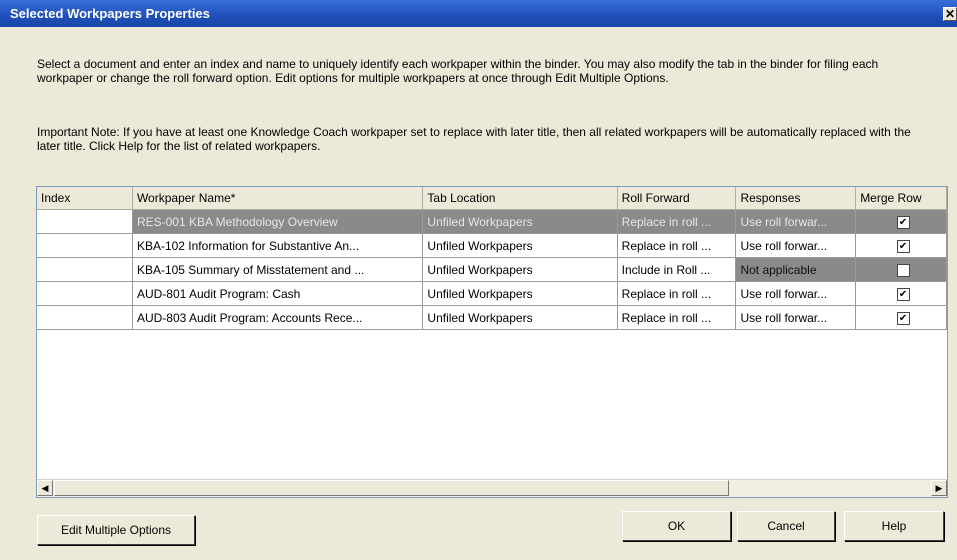 The image size is (957, 560). I want to click on scroll-right-icon: ▶, so click(939, 488).